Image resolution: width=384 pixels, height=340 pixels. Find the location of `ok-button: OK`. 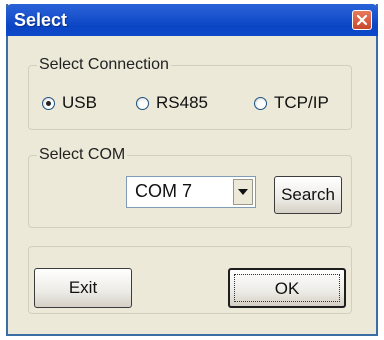

ok-button: OK is located at coordinates (287, 288).